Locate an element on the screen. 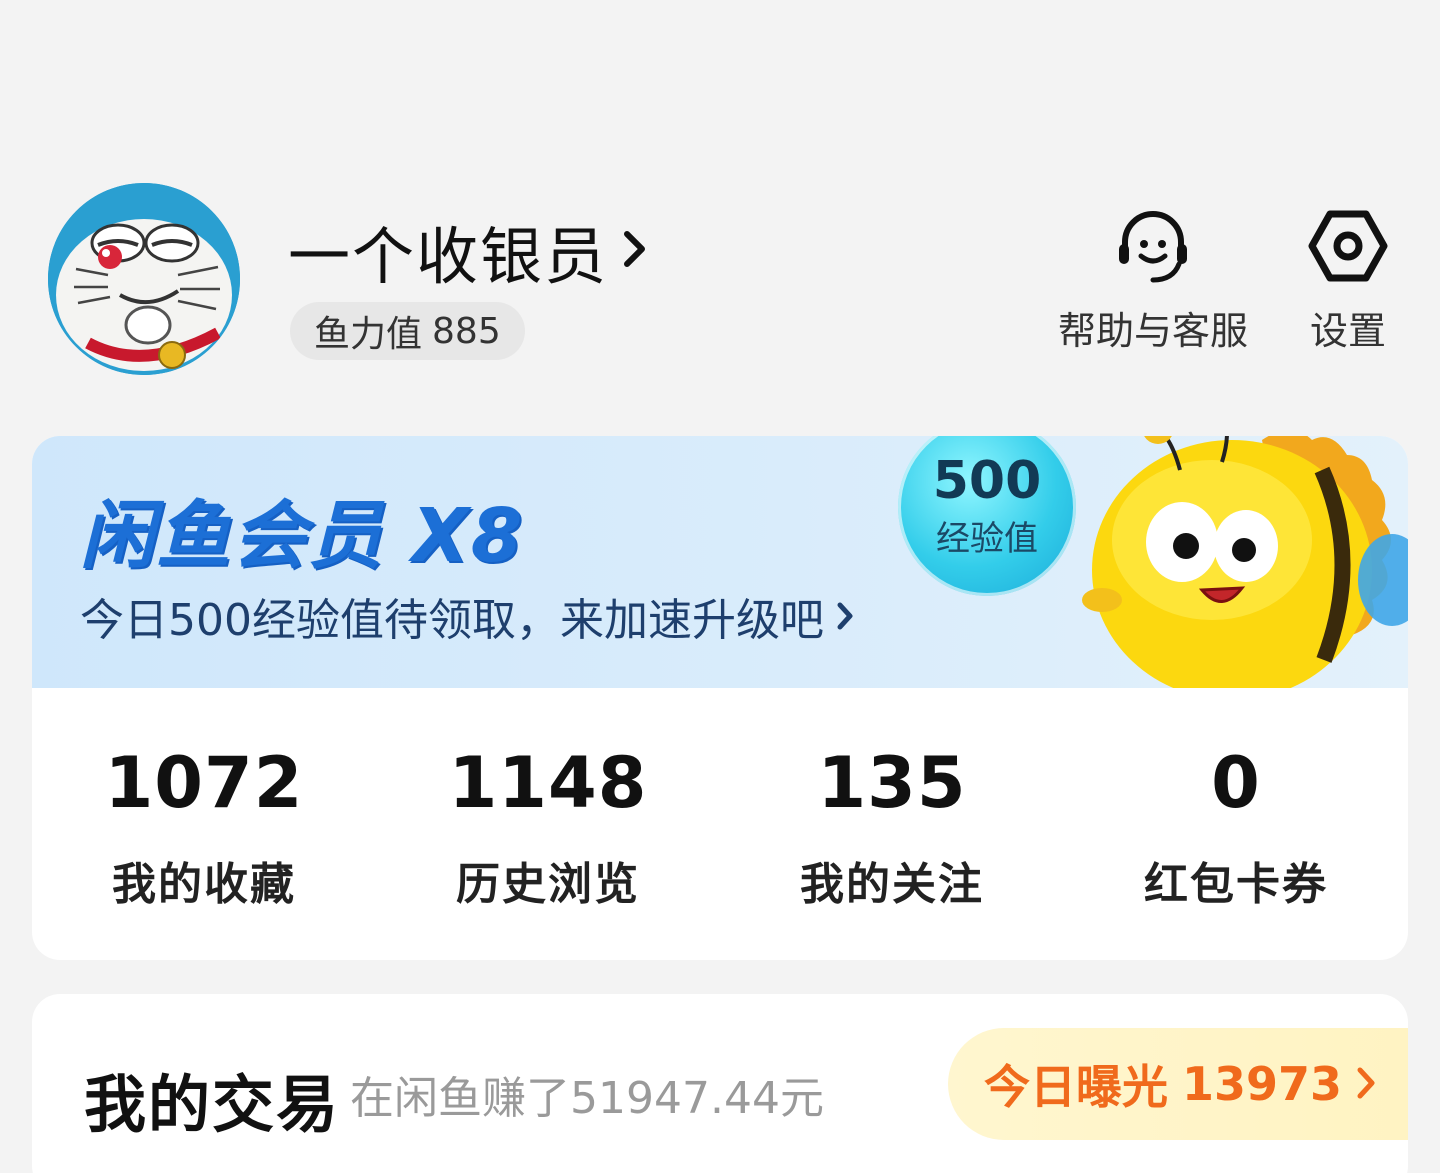 The image size is (1440, 1173). user-name: 一个收银员 is located at coordinates (448, 256).